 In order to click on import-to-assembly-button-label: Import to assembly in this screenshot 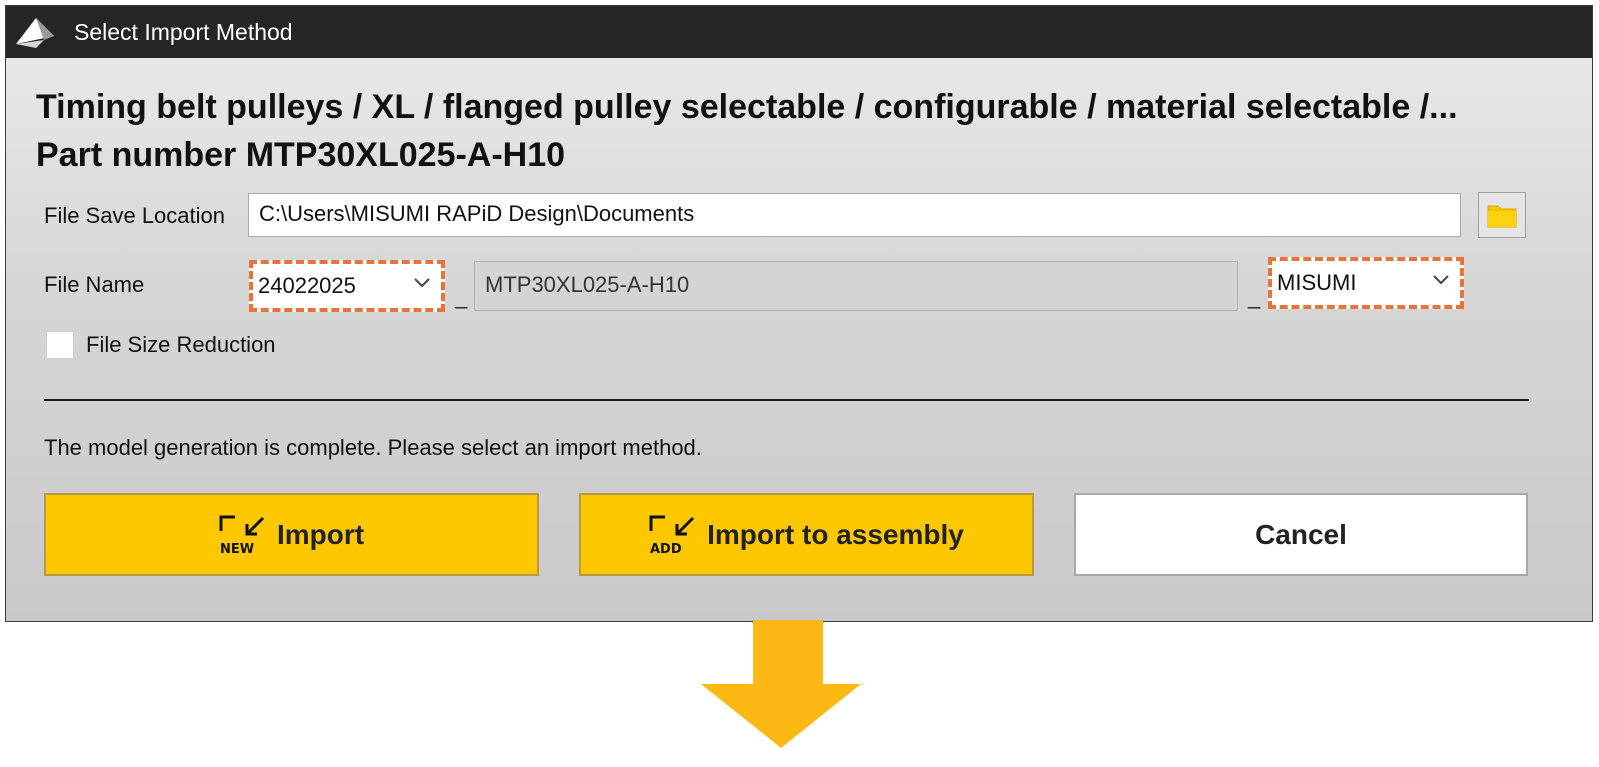, I will do `click(835, 534)`.